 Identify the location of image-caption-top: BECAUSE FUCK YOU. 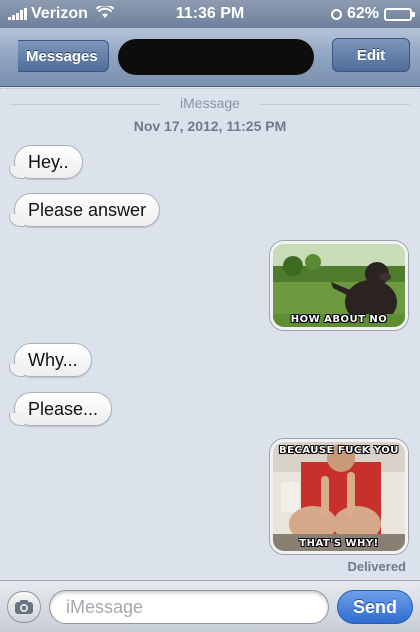
(339, 450).